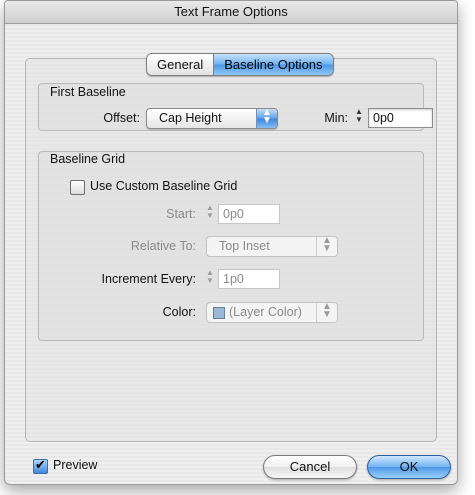 This screenshot has height=495, width=475. What do you see at coordinates (88, 92) in the screenshot?
I see `first-baseline-title: First Baseline` at bounding box center [88, 92].